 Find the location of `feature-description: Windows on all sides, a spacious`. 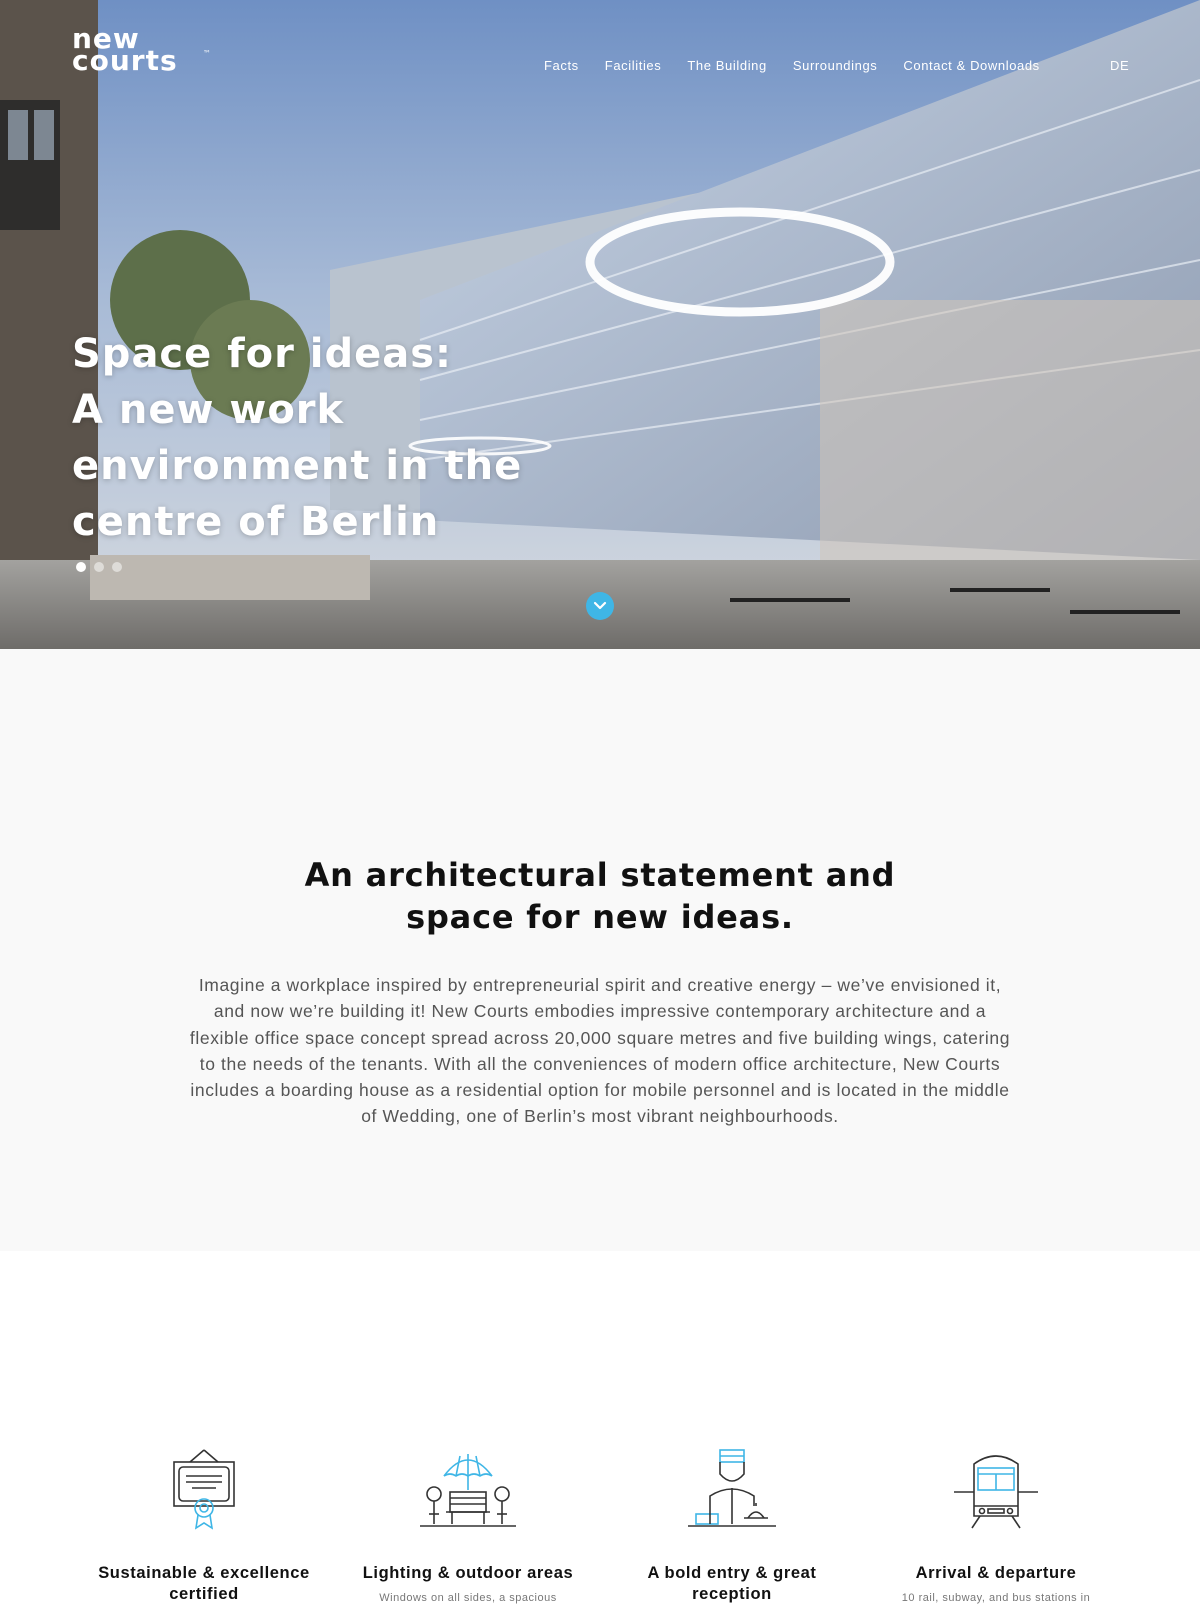

feature-description: Windows on all sides, a spacious is located at coordinates (468, 1598).